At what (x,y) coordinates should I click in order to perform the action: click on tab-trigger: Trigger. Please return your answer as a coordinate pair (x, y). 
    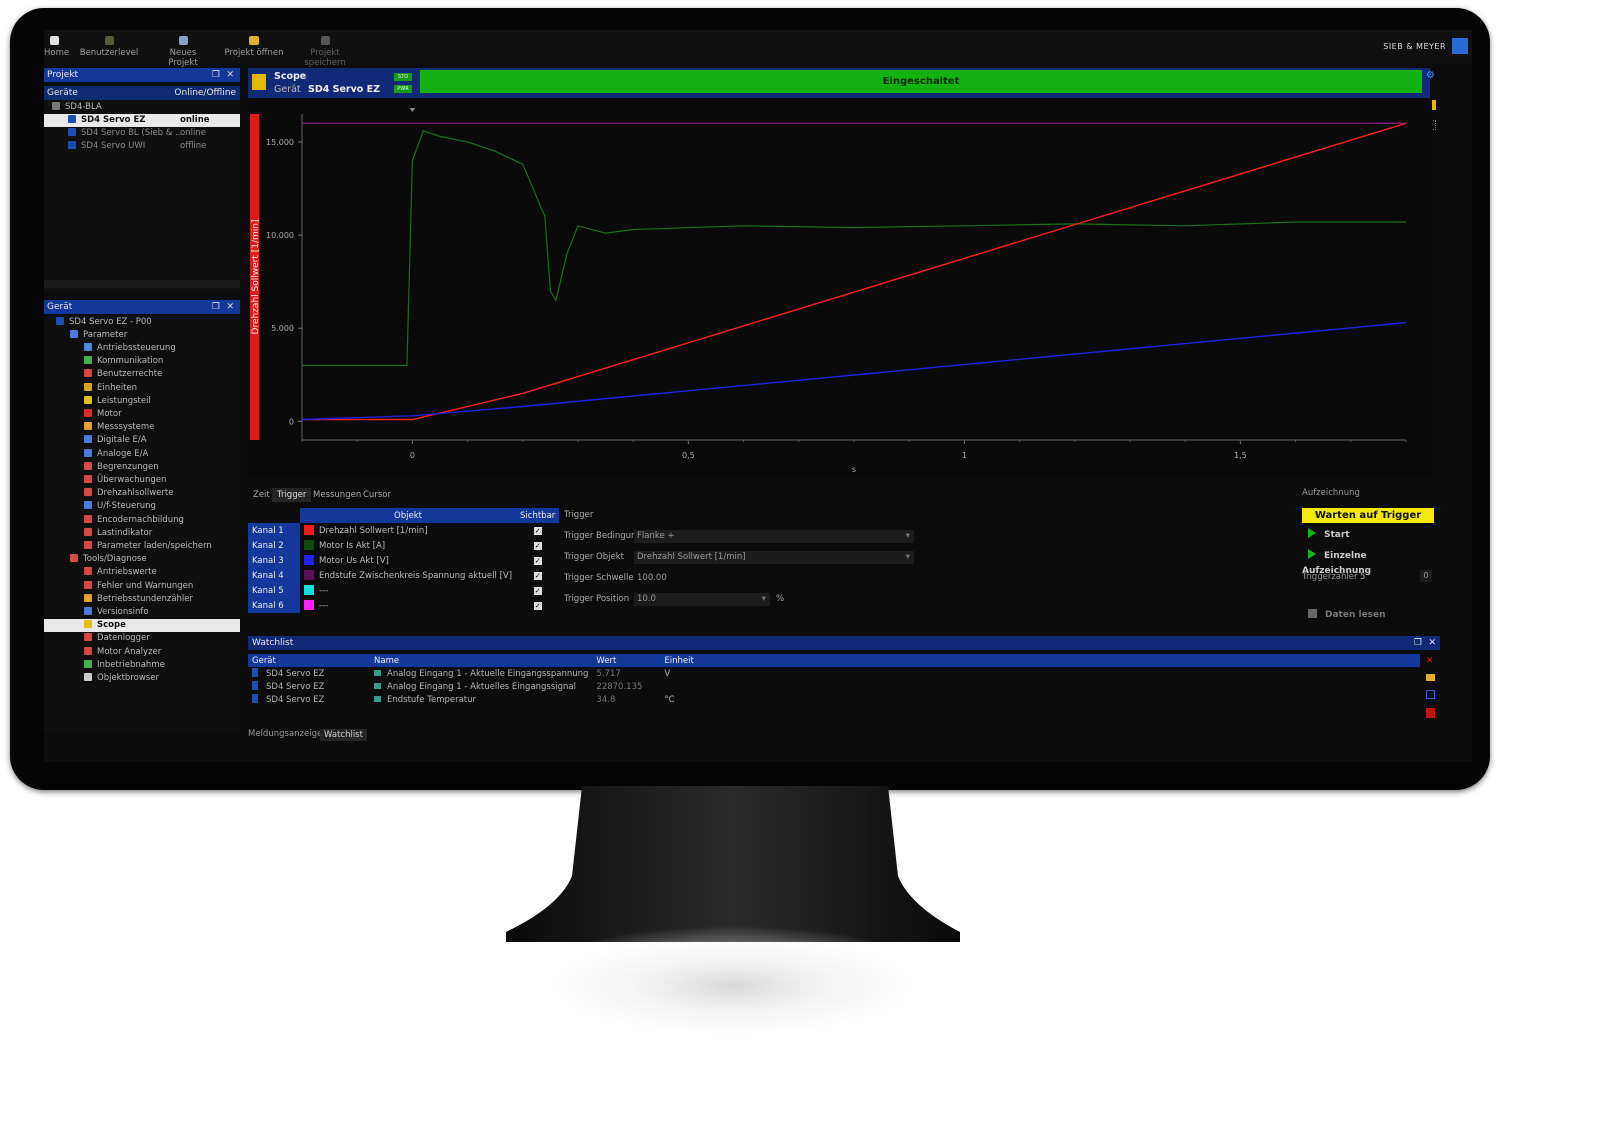
    Looking at the image, I should click on (292, 495).